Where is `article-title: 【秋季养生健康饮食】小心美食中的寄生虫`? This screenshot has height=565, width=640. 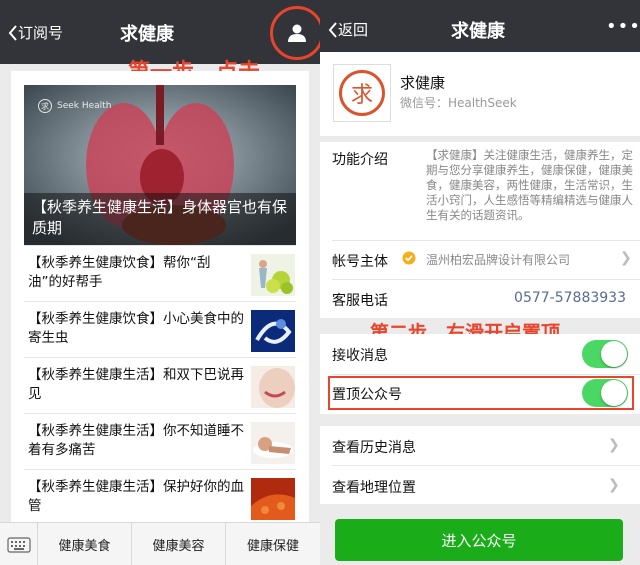
article-title: 【秋季养生健康饮食】小心美食中的寄生虫 is located at coordinates (136, 328).